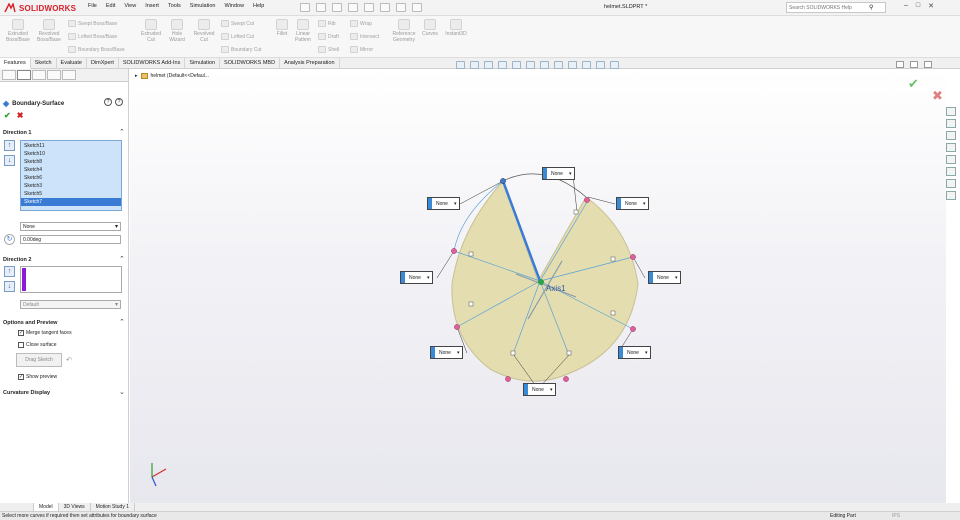 This screenshot has width=960, height=520. Describe the element at coordinates (918, 6) in the screenshot. I see `restore-icon: □` at that location.